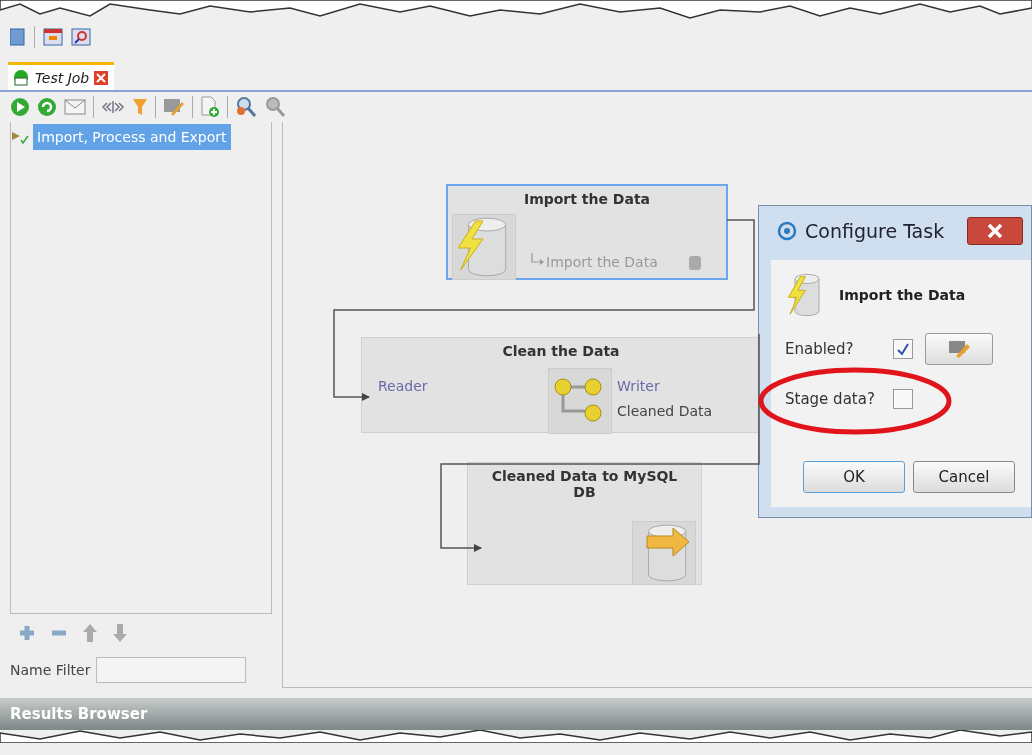 The width and height of the screenshot is (1032, 755). I want to click on edit-button, so click(959, 349).